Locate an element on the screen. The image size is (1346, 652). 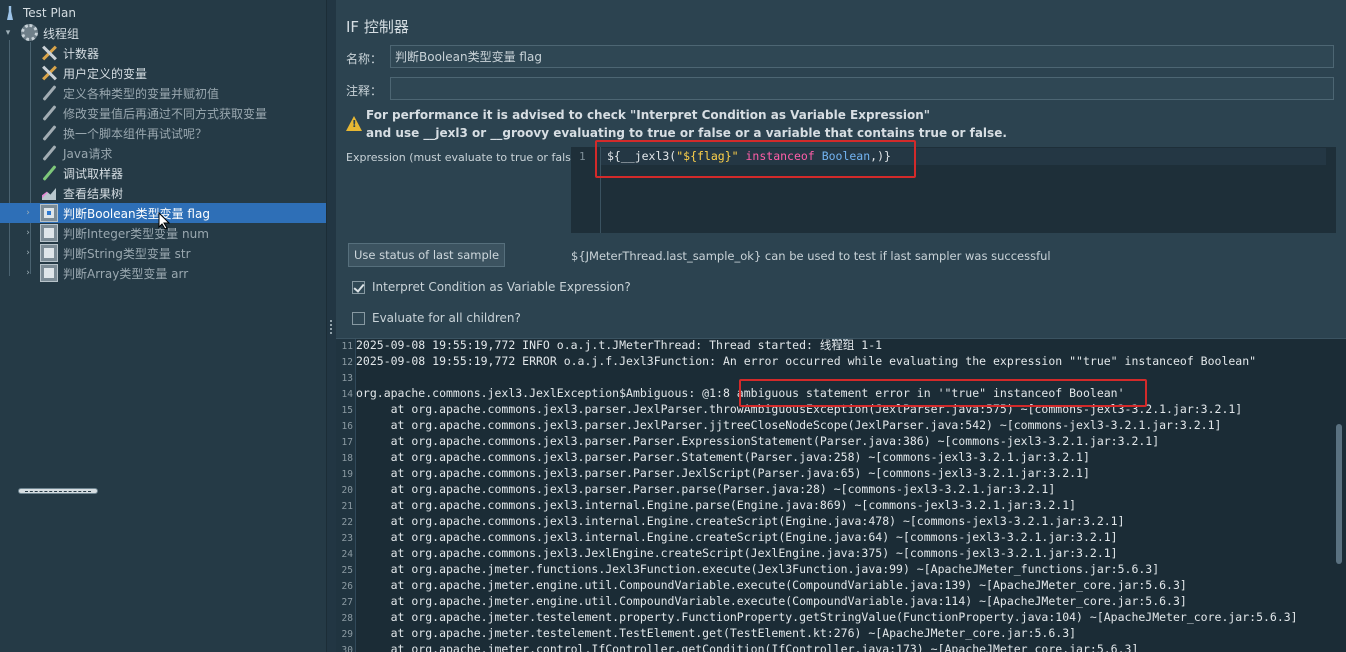
line-number: 1 is located at coordinates (582, 156).